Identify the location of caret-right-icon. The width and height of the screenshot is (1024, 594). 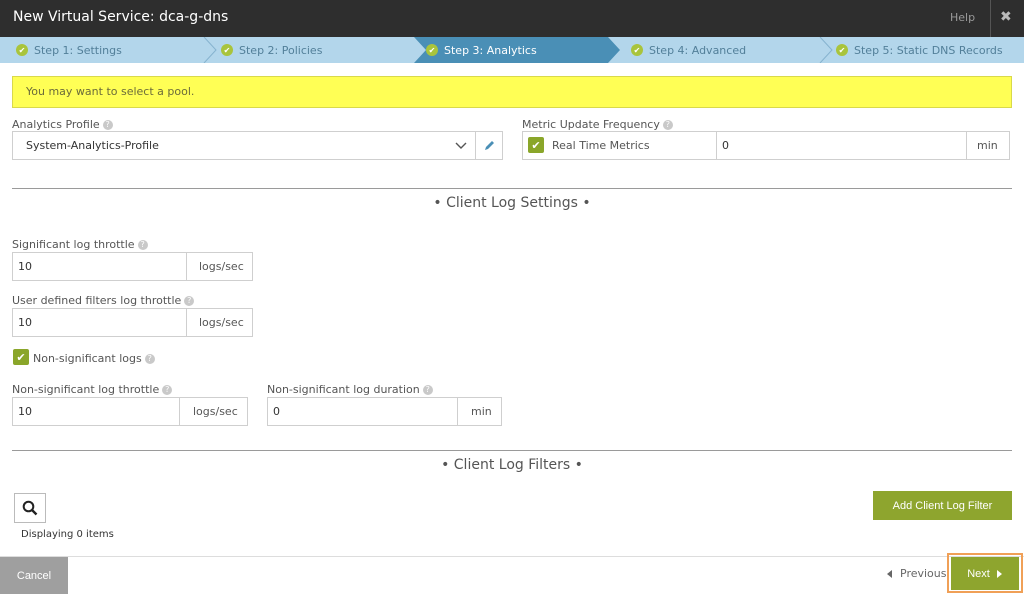
(999, 573).